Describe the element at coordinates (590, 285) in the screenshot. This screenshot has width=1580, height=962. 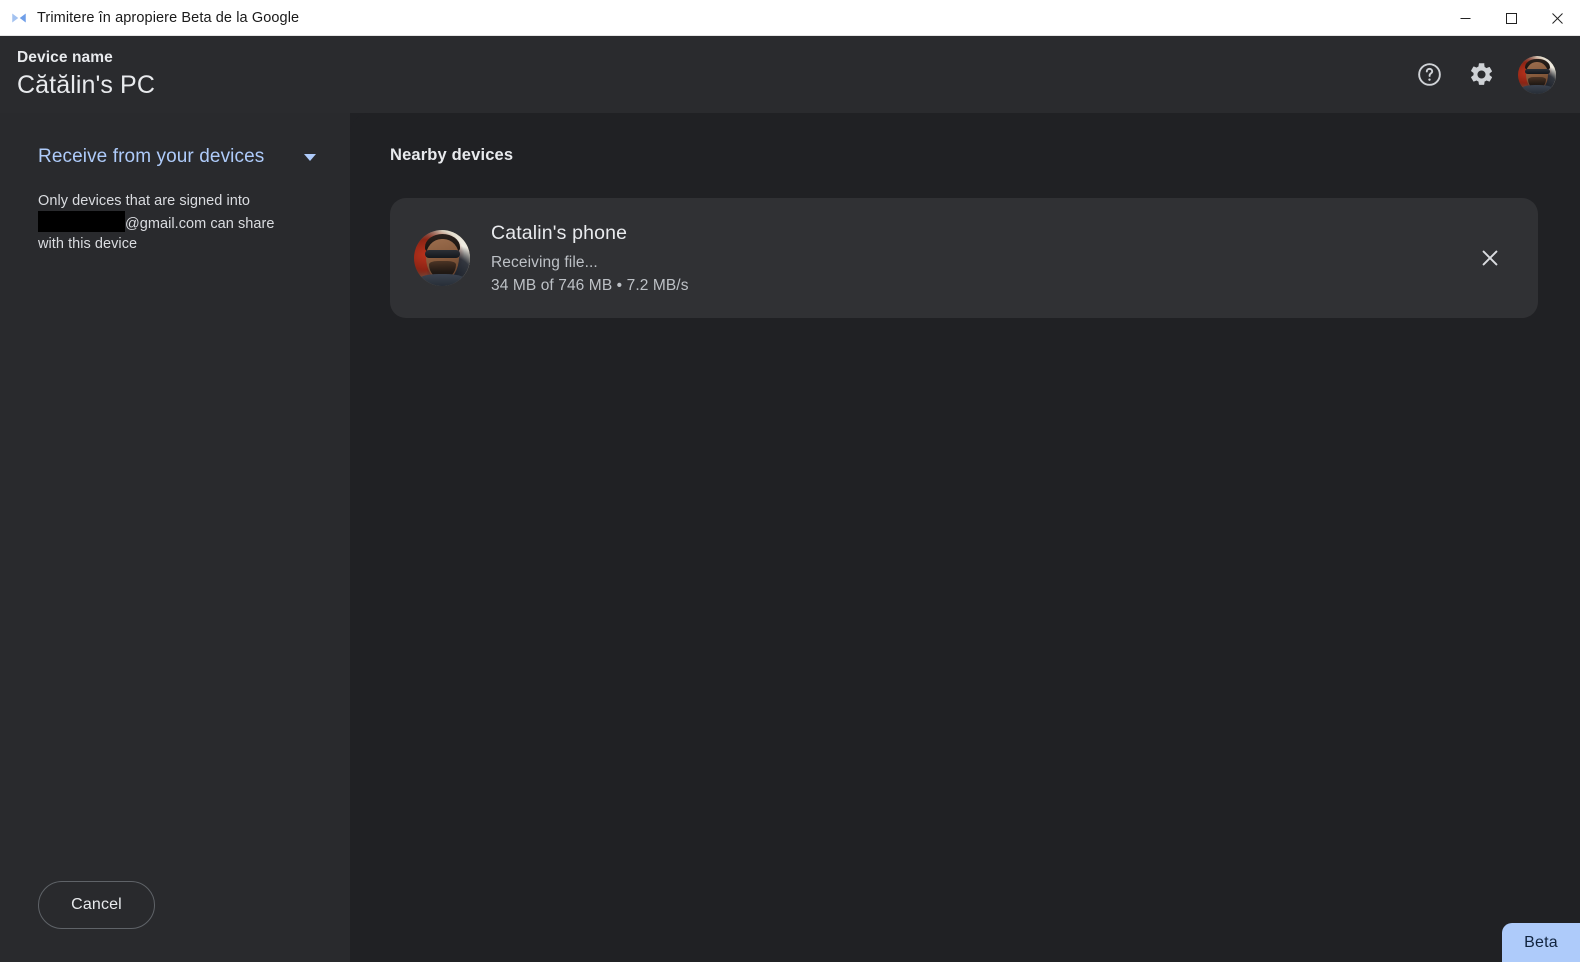
I see `device-card-progress: 34 MB of 746 MB • 7.2 MB/s` at that location.